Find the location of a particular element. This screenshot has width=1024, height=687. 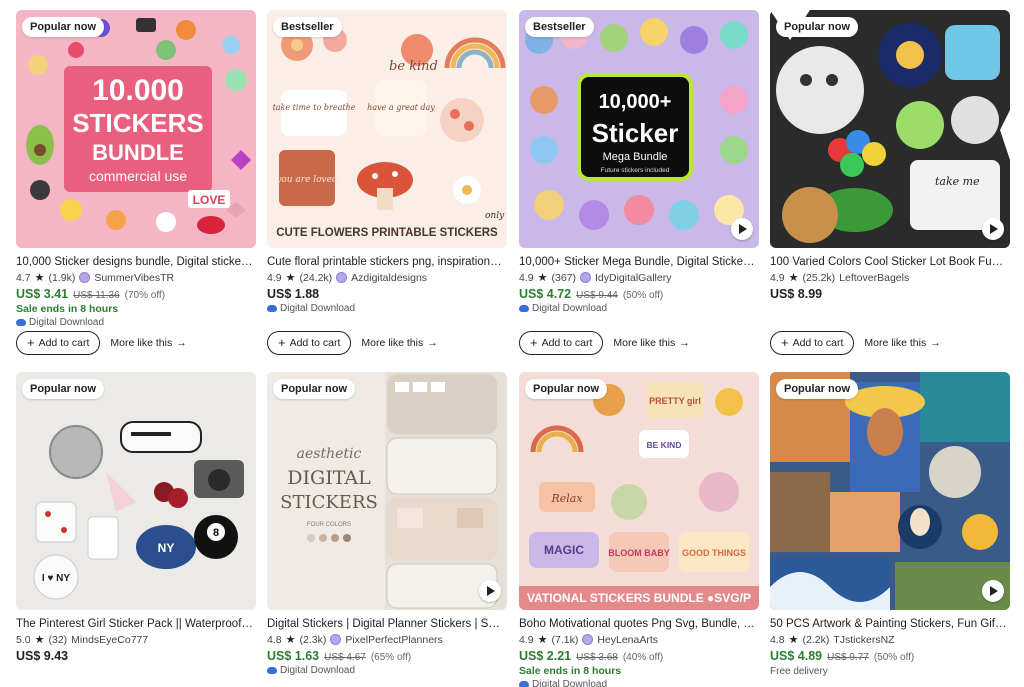

thumb-ny-text: I ♥ NY is located at coordinates (56, 578).